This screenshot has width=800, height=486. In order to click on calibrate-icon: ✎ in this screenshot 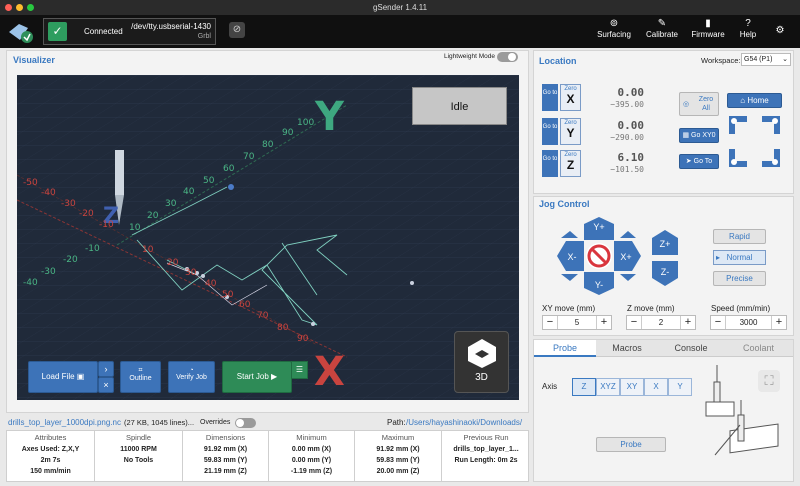, I will do `click(662, 23)`.